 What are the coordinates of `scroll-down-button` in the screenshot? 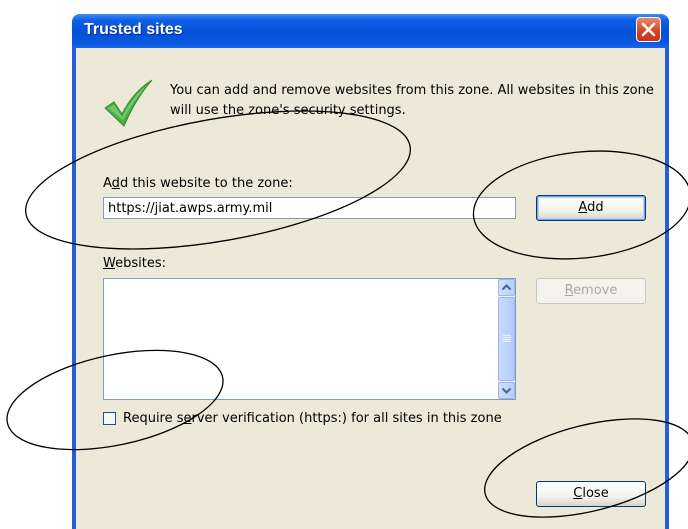 It's located at (506, 390).